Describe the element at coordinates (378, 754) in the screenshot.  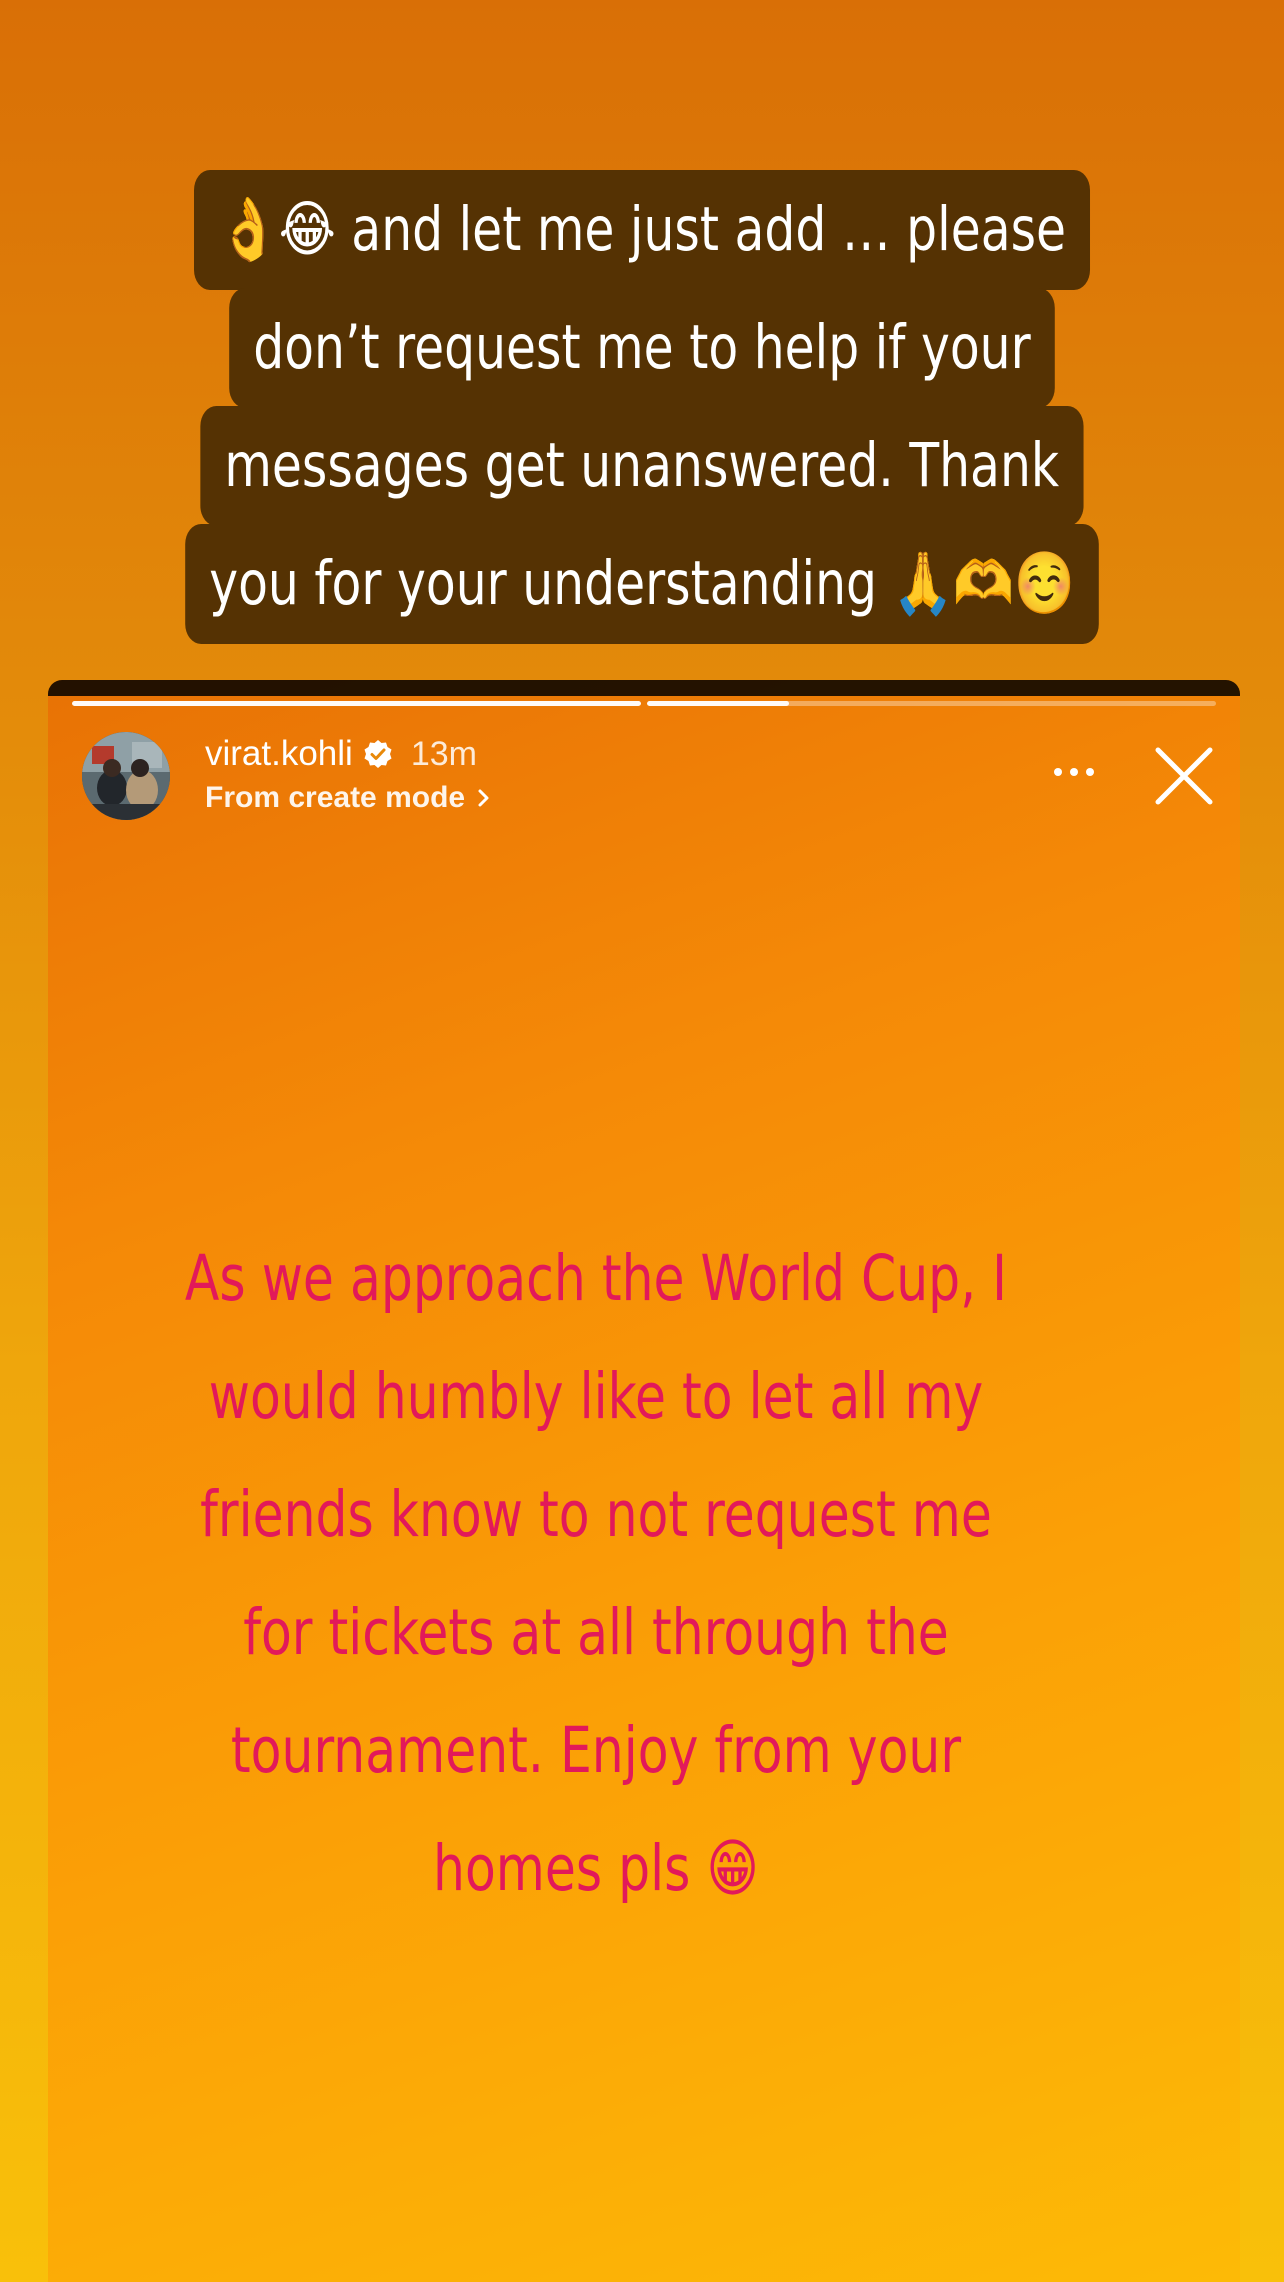
I see `verified-badge-icon` at that location.